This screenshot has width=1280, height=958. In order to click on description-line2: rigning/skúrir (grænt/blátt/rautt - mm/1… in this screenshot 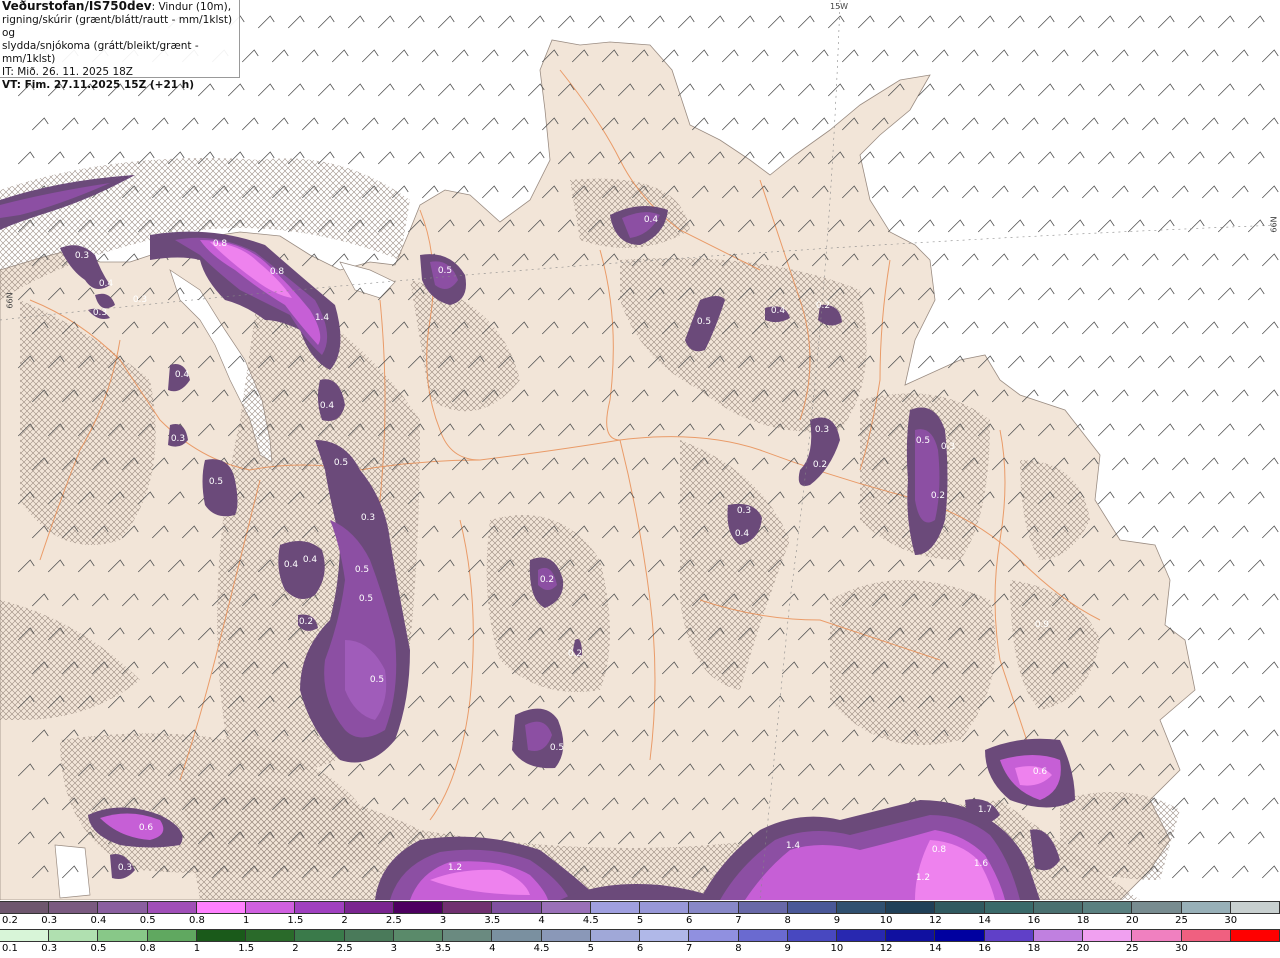, I will do `click(117, 26)`.